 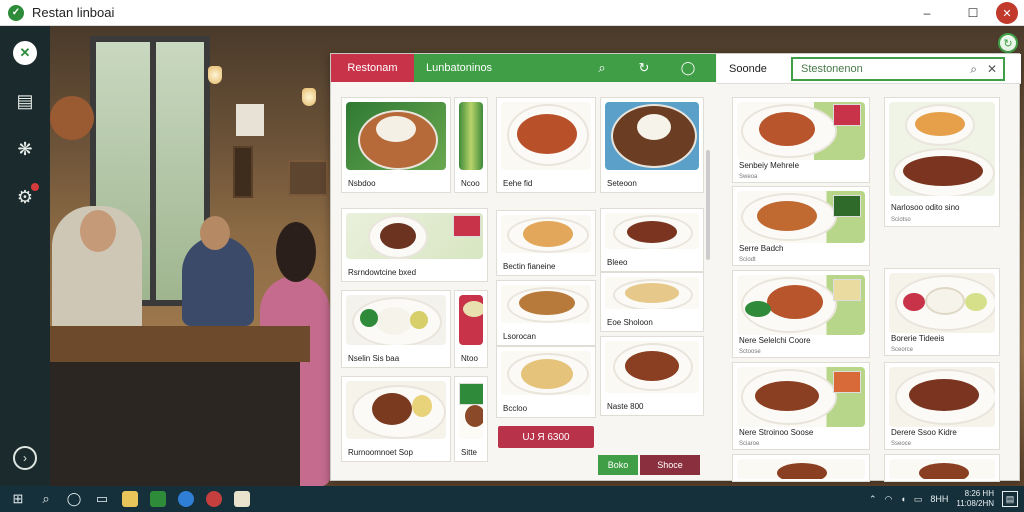 What do you see at coordinates (16, 12) in the screenshot?
I see `app-logo-icon: ✓` at bounding box center [16, 12].